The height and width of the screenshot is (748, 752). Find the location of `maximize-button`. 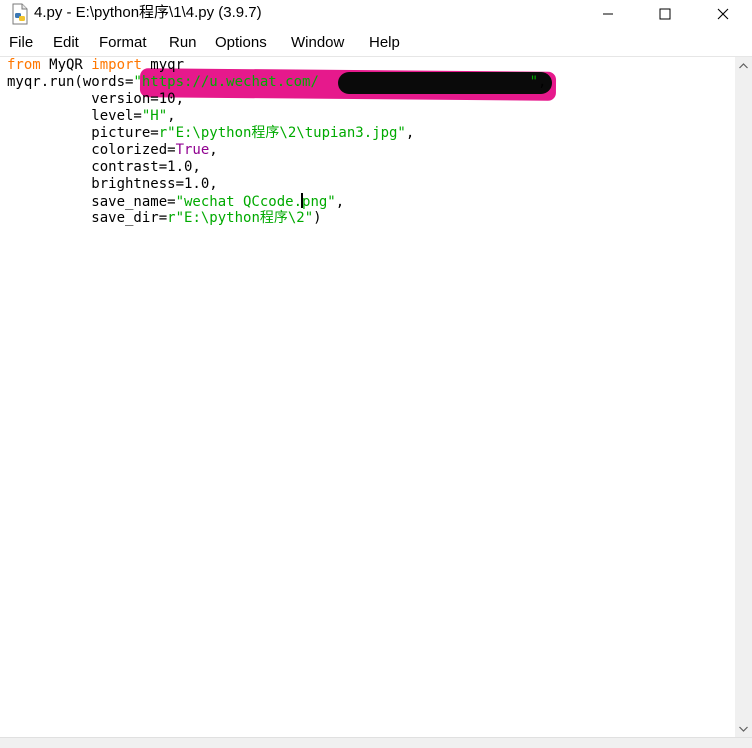

maximize-button is located at coordinates (665, 14).